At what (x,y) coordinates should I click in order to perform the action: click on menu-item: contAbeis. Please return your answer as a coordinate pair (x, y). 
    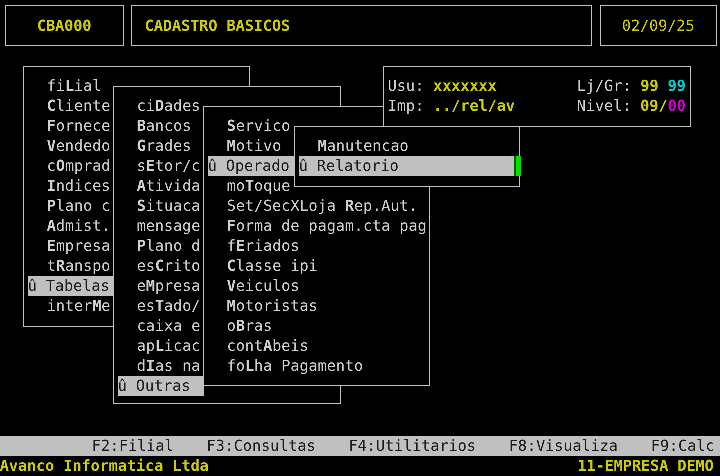
    Looking at the image, I should click on (258, 346).